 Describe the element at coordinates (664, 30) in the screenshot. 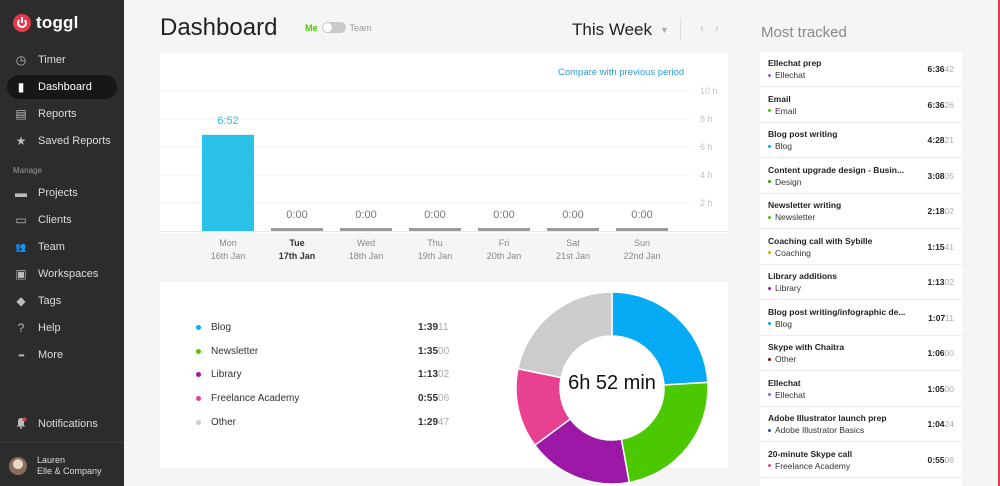

I see `chevron-down-icon: ▼` at that location.